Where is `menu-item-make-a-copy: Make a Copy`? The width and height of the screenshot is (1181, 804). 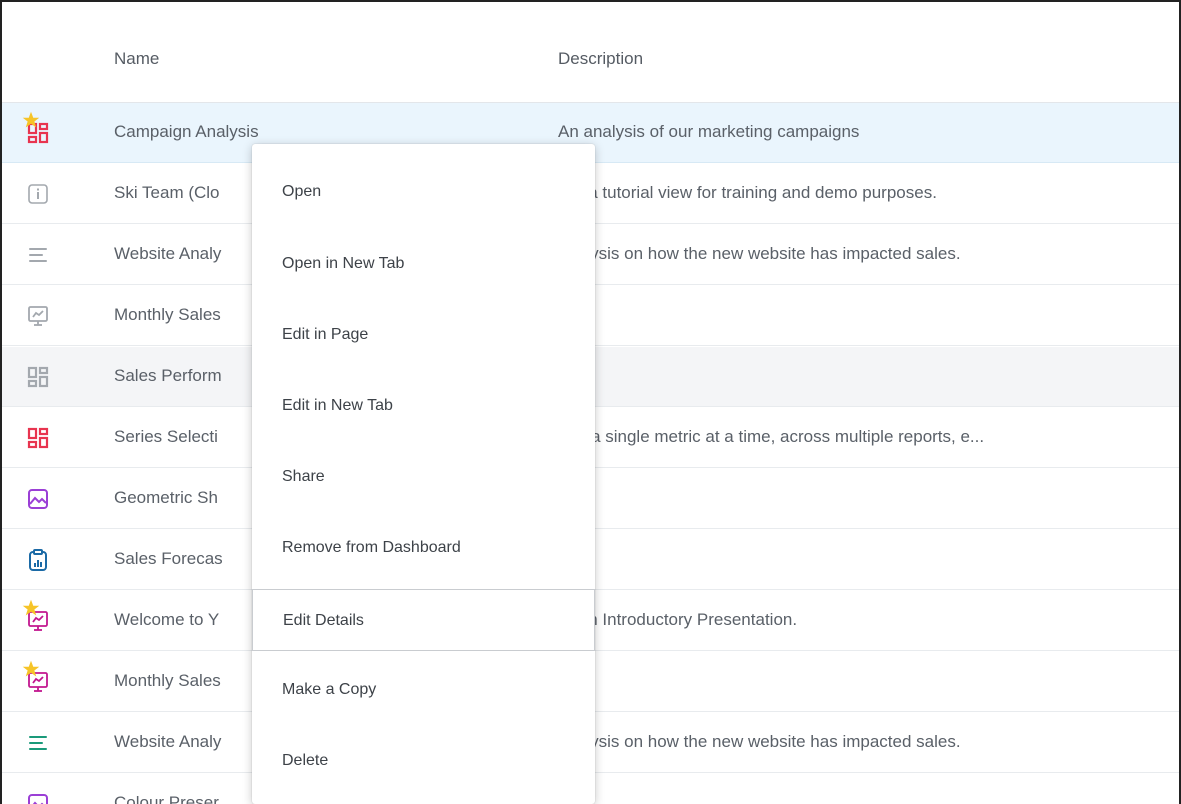 menu-item-make-a-copy: Make a Copy is located at coordinates (423, 690).